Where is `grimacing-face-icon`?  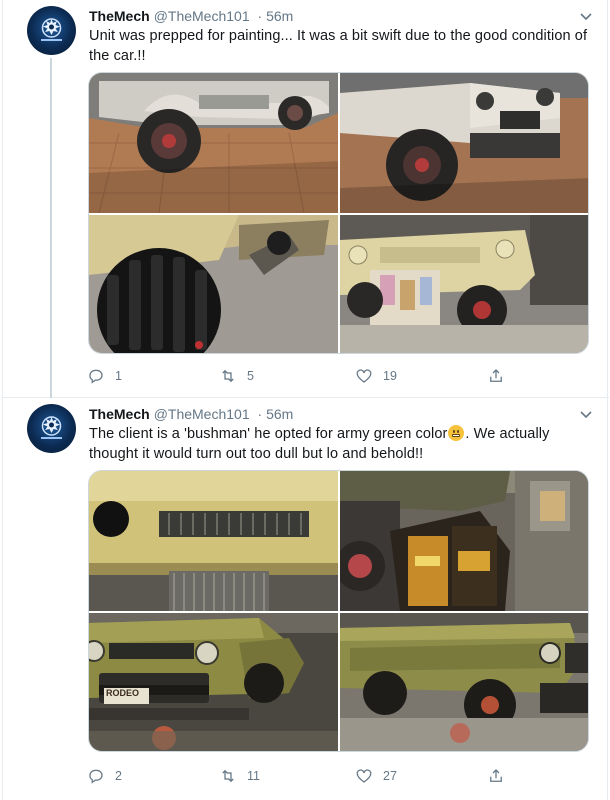
grimacing-face-icon is located at coordinates (456, 433).